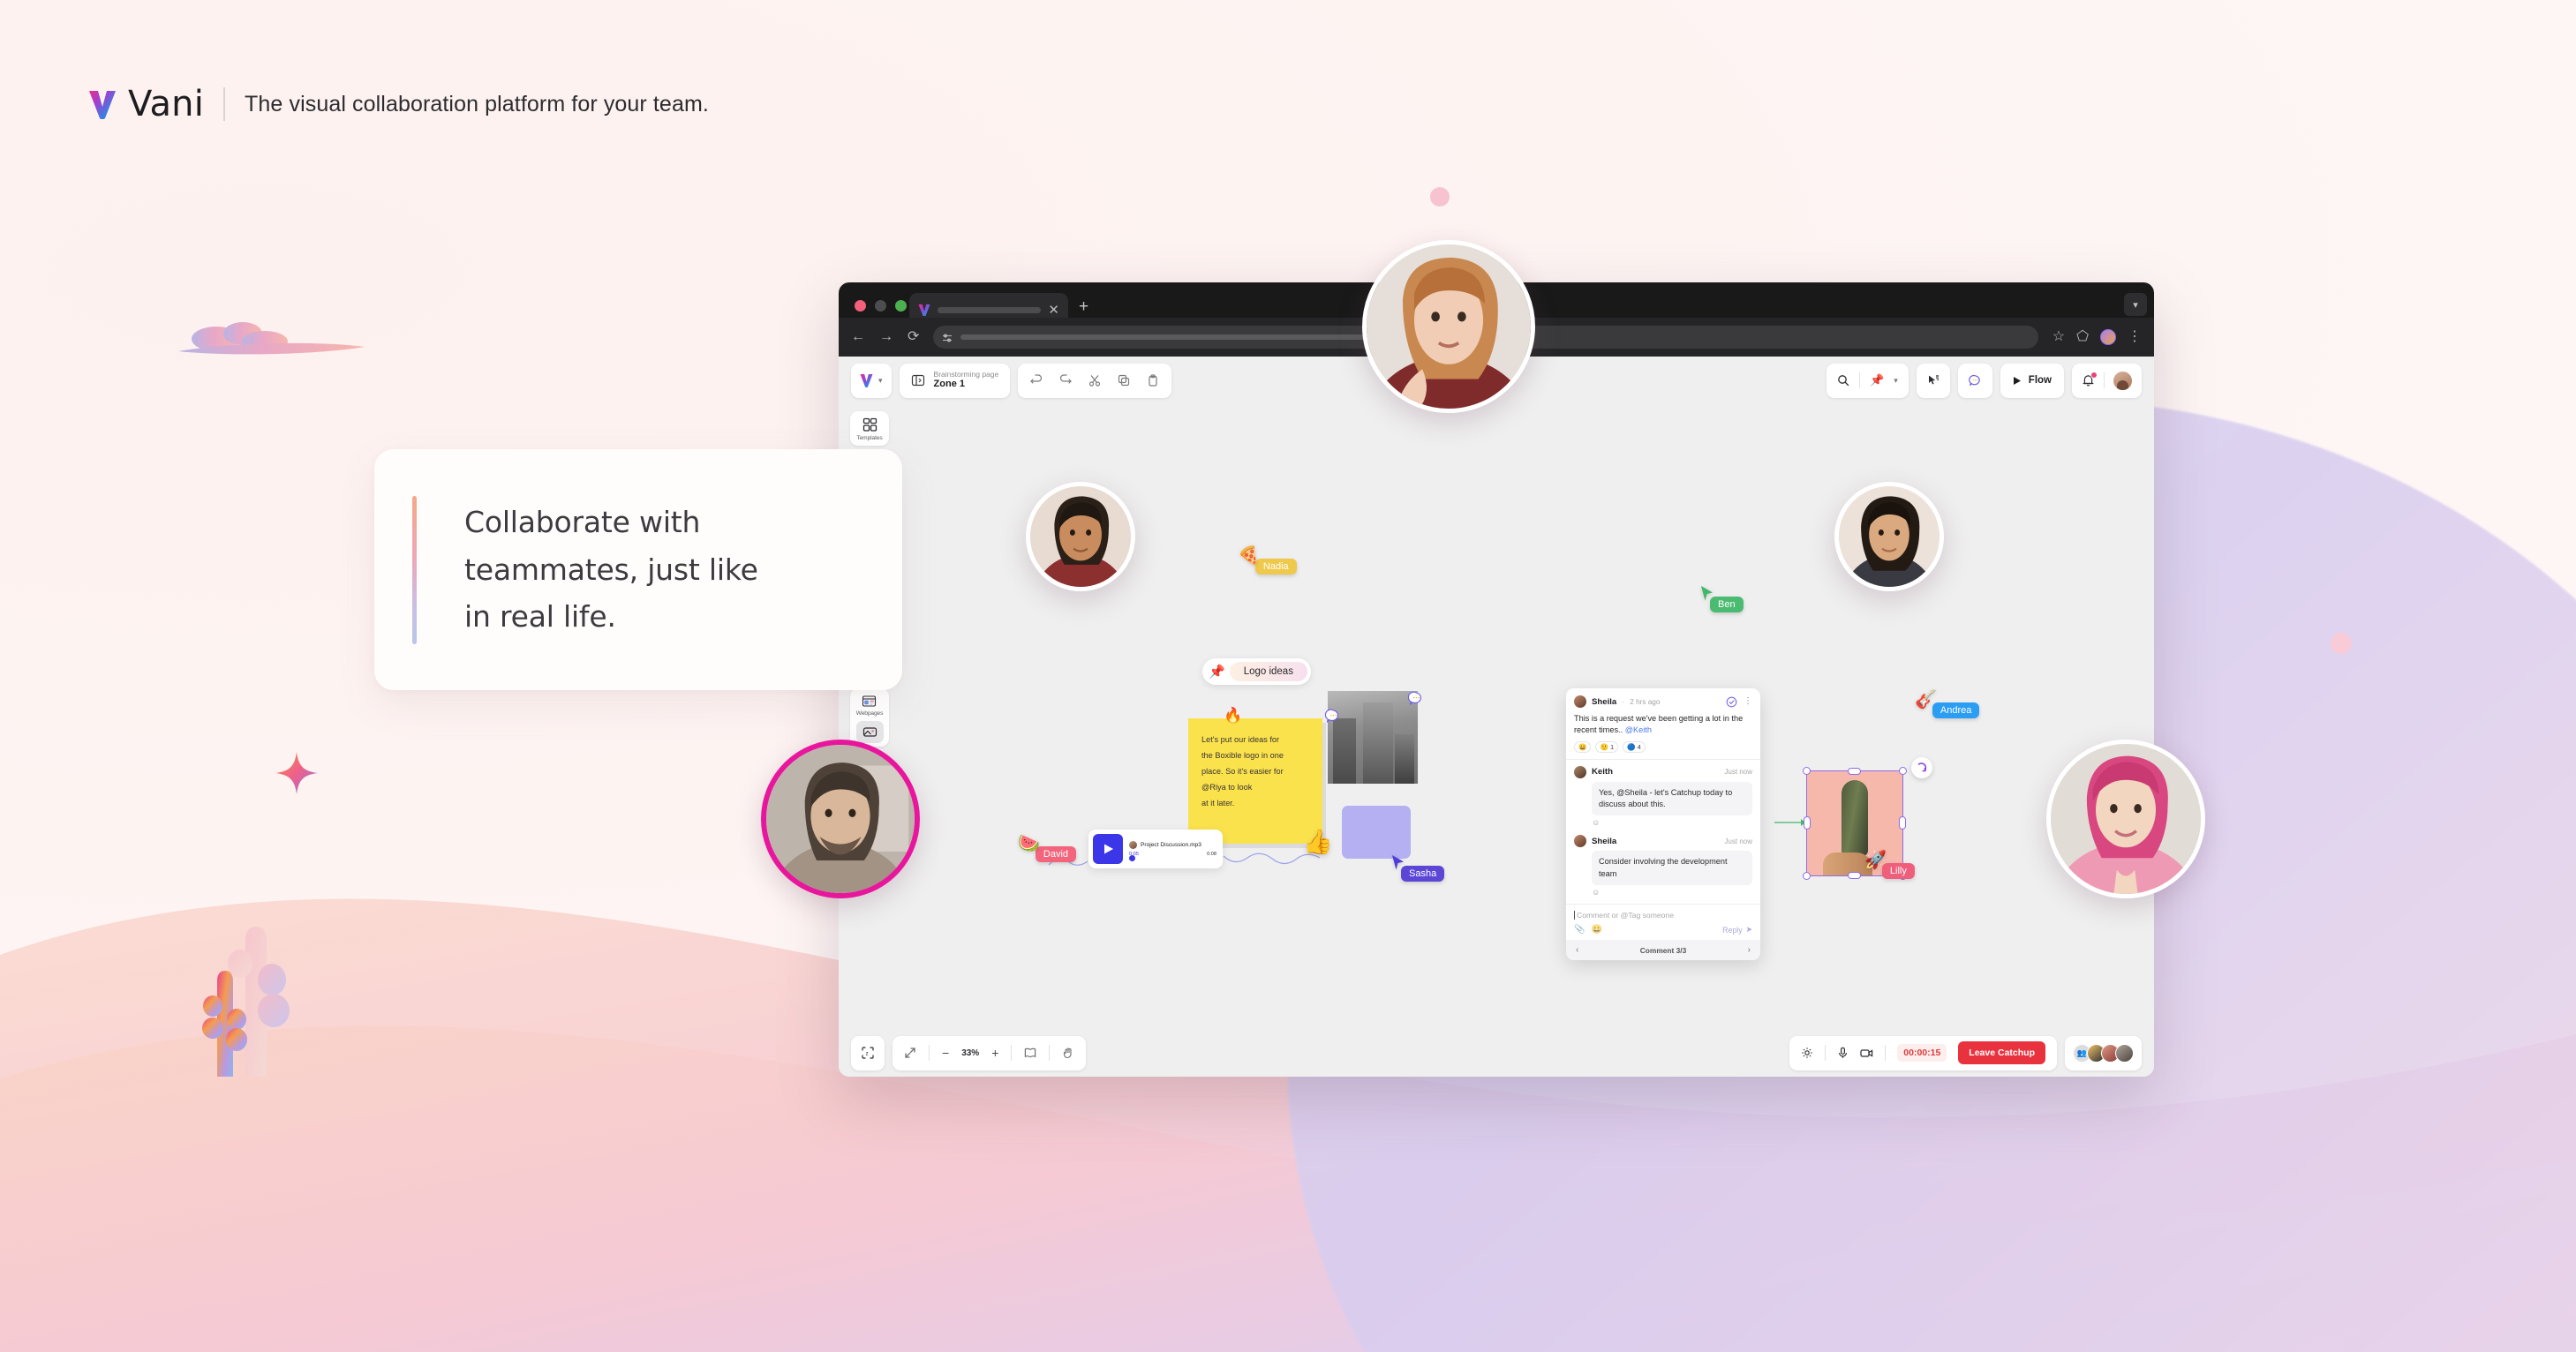  I want to click on chevron-left-icon: ‹, so click(1577, 950).